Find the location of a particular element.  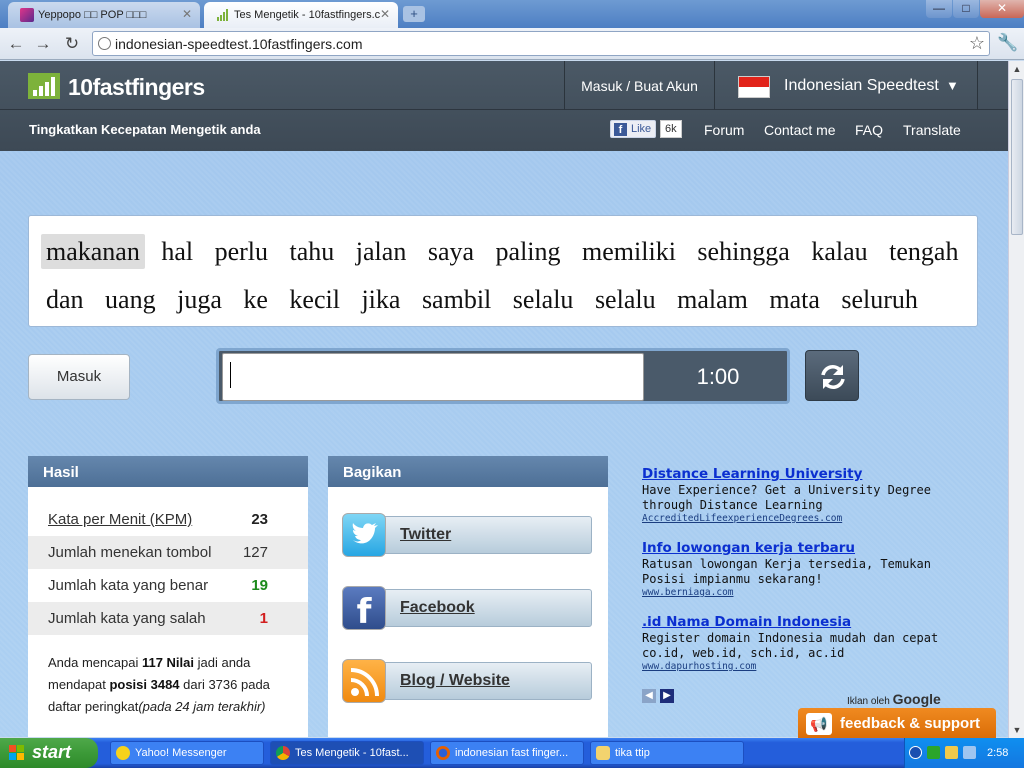

tab-tes-mengetik: Tes Mengetik - 10fastfingers.c ✕ is located at coordinates (301, 15).